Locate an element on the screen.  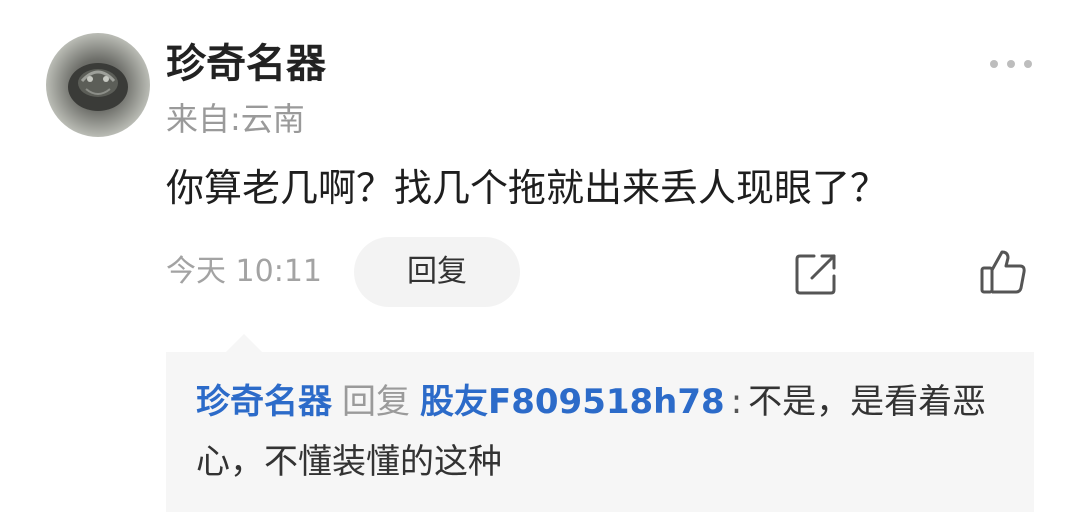
more-icon is located at coordinates (1011, 64).